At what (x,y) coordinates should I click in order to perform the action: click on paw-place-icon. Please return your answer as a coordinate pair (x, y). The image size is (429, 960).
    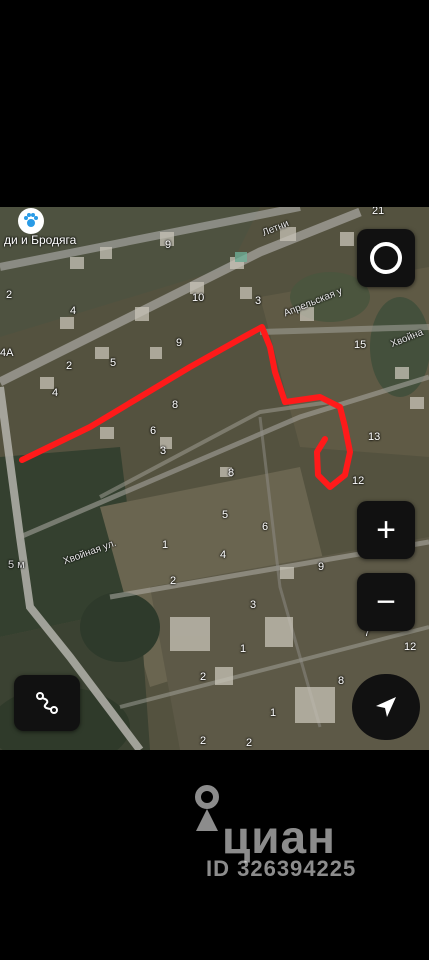
    Looking at the image, I should click on (31, 221).